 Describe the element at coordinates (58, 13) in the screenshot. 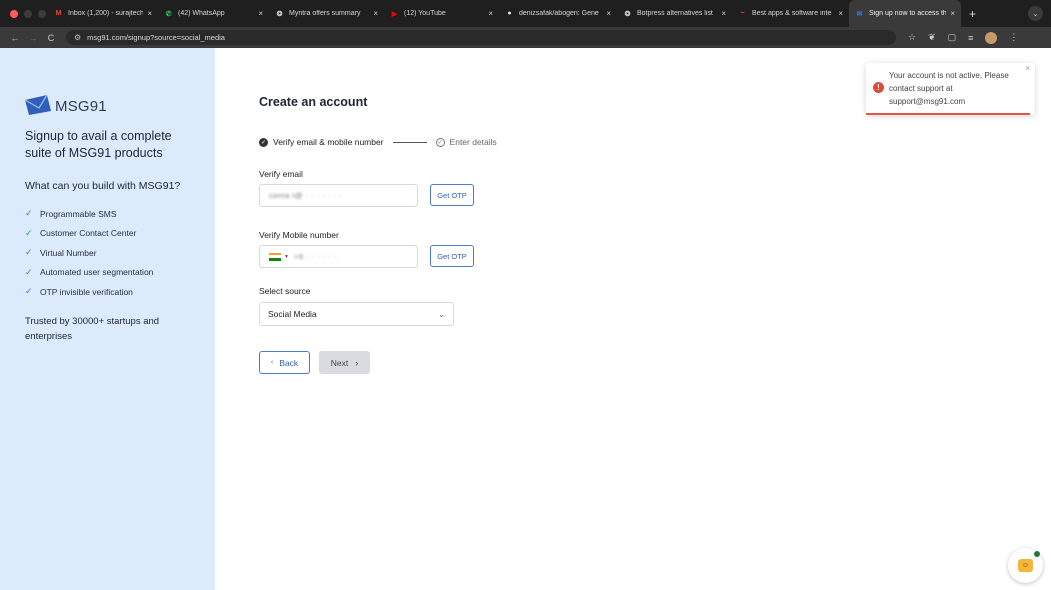

I see `gmail-icon: M` at that location.